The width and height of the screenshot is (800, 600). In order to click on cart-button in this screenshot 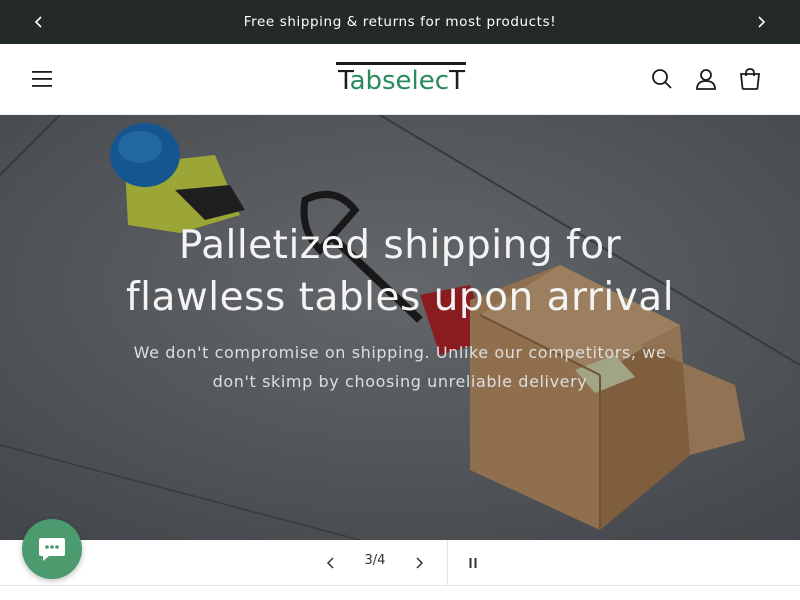, I will do `click(750, 79)`.